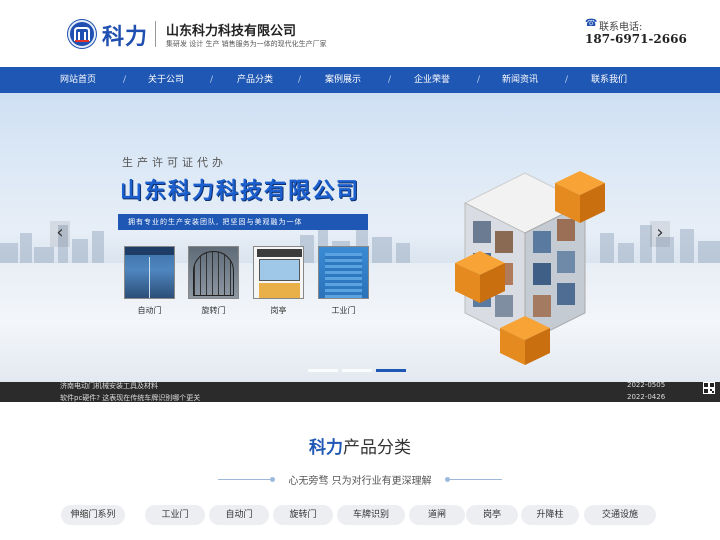  I want to click on nav-item-honors: 企业荣誉, so click(432, 80).